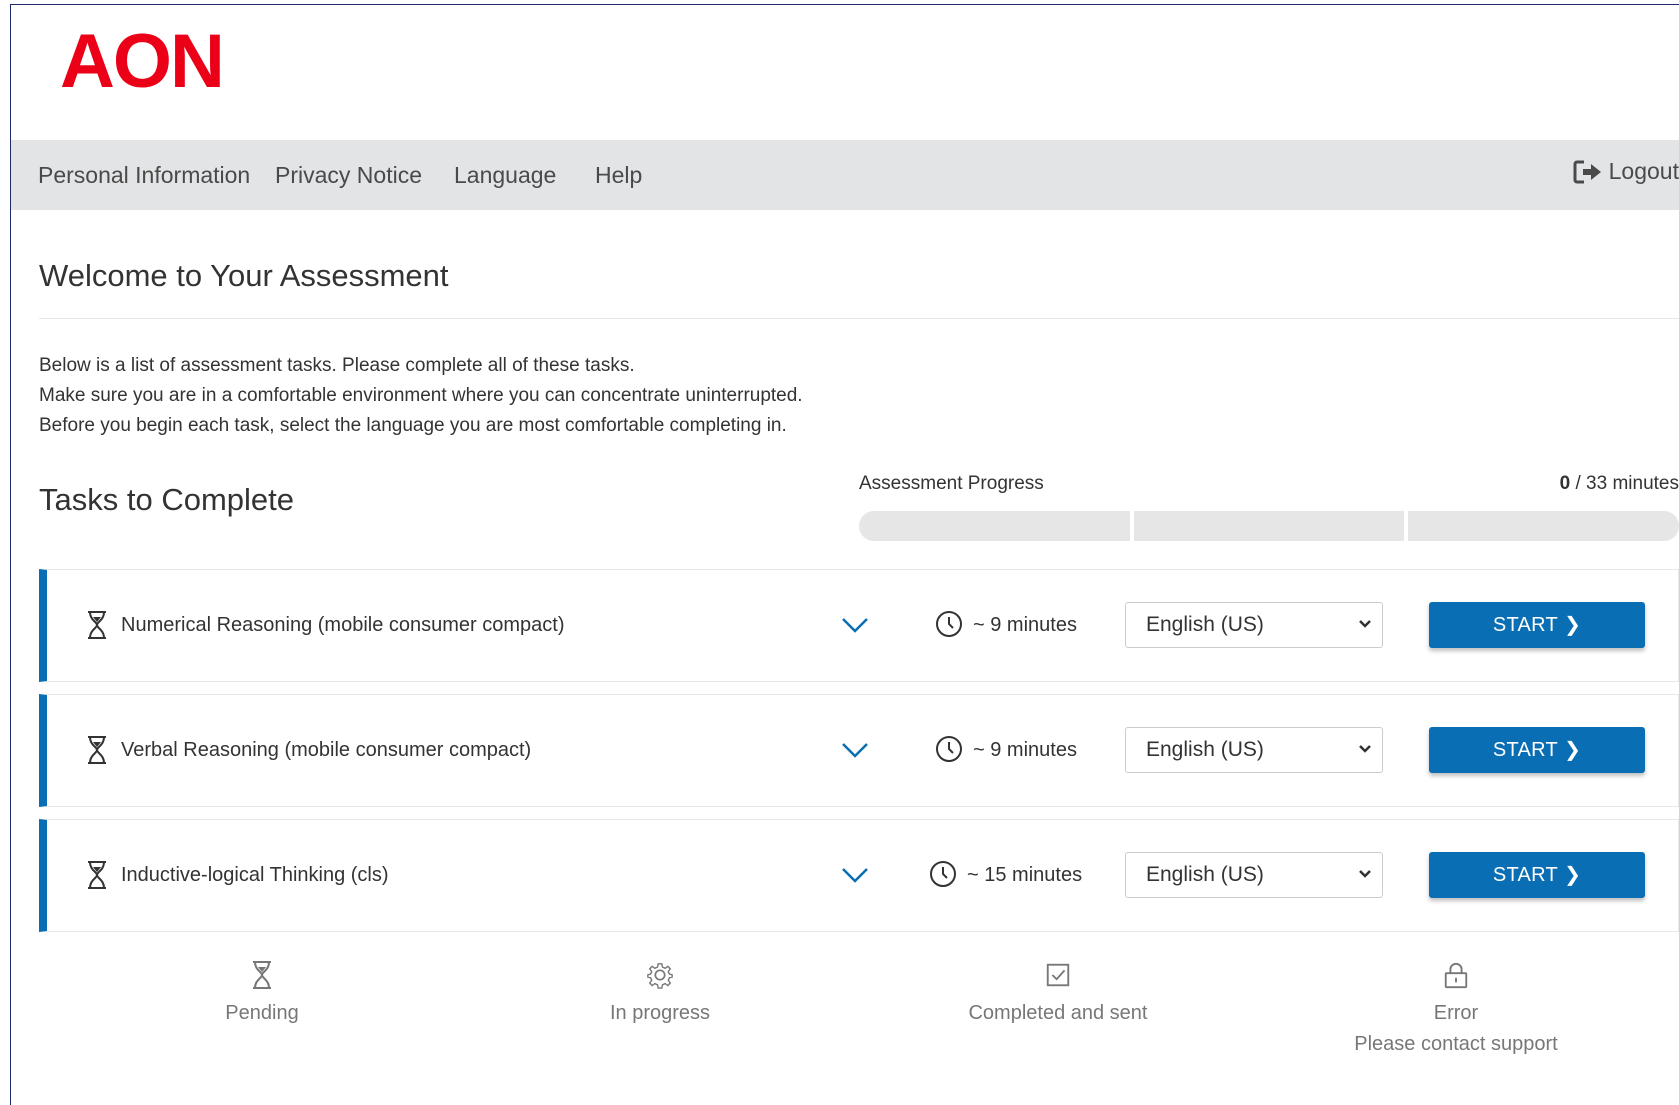  What do you see at coordinates (144, 175) in the screenshot?
I see `nav-personal-information: Personal Information` at bounding box center [144, 175].